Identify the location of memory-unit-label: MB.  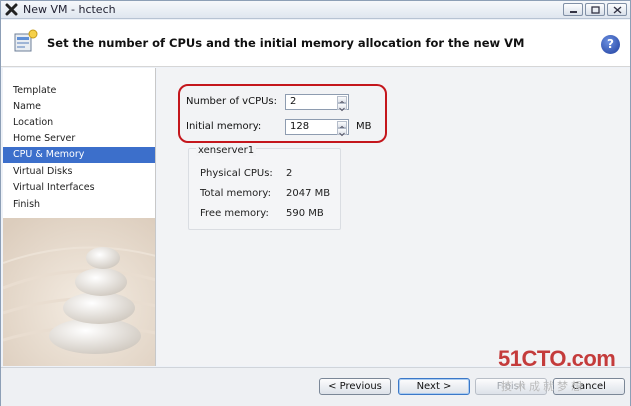
(364, 126).